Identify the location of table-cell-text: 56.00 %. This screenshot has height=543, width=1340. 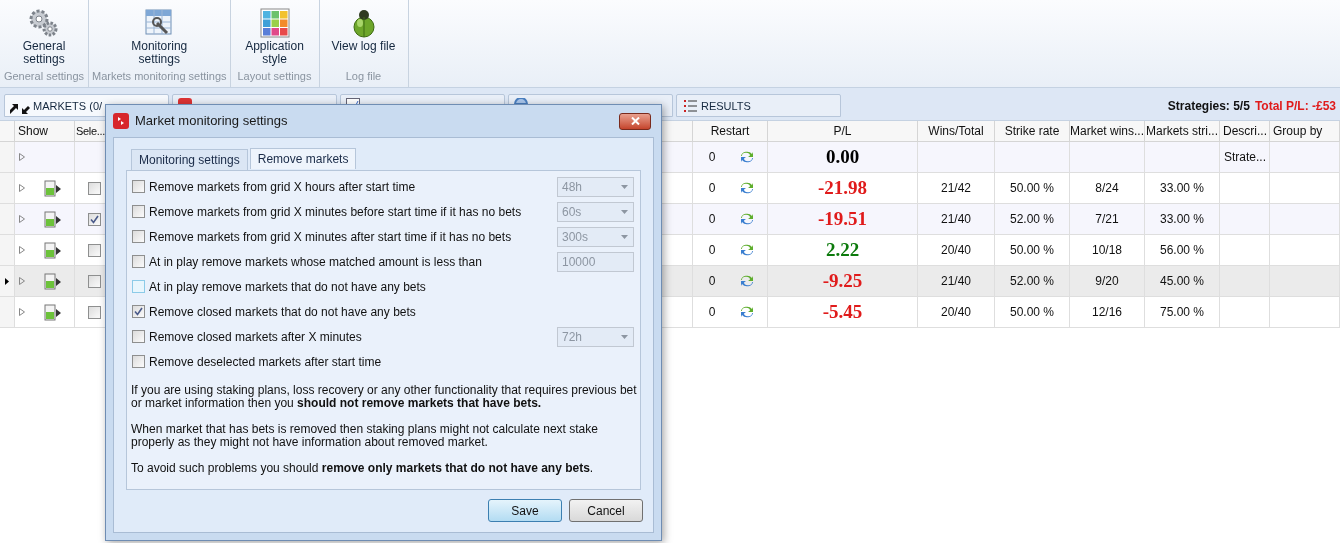
(1181, 250).